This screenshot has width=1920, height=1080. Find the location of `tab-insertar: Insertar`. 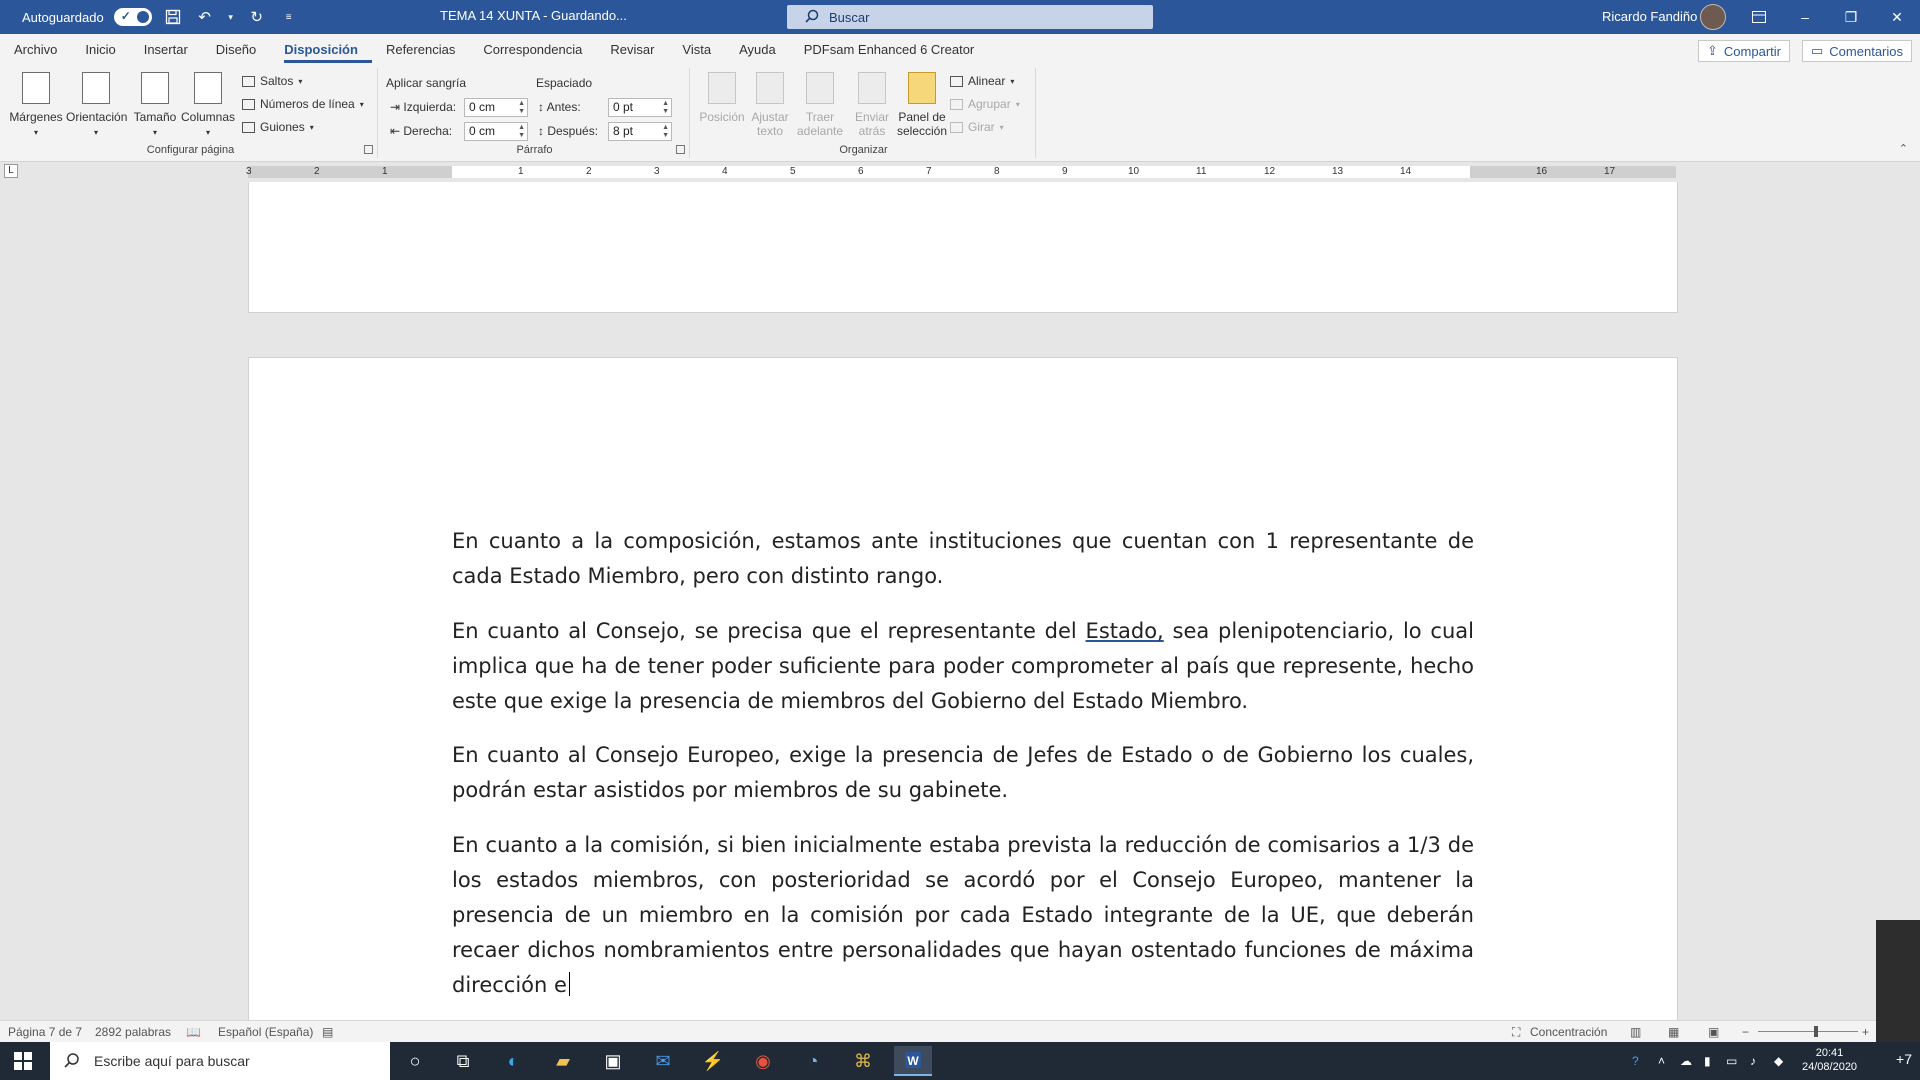

tab-insertar: Insertar is located at coordinates (173, 49).